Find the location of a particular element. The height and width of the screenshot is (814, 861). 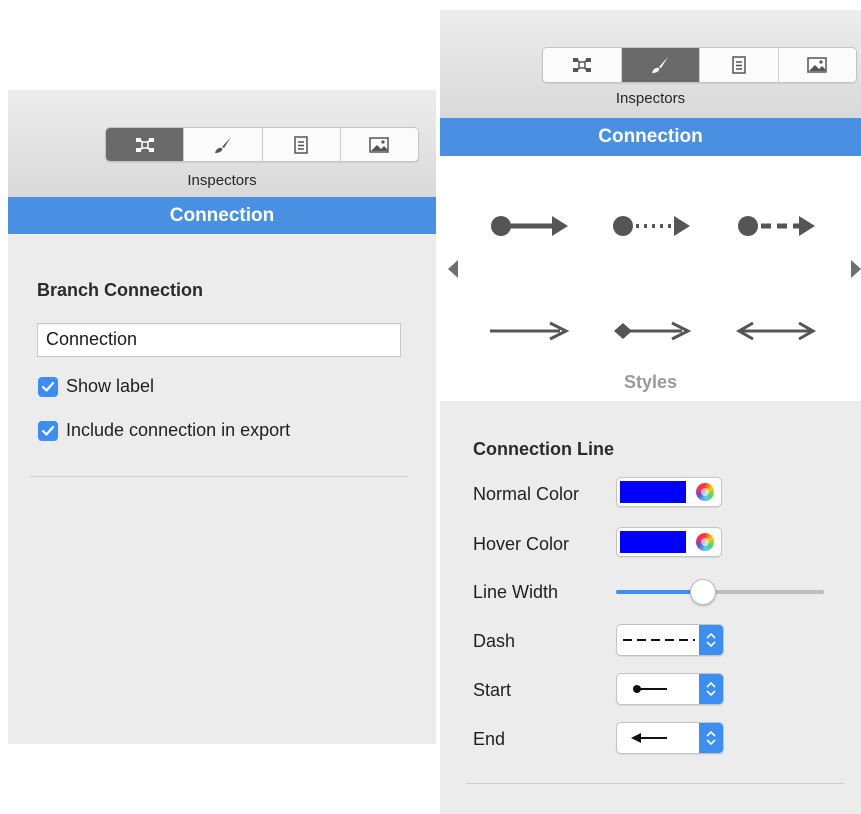

dash-label: Dash is located at coordinates (494, 641).